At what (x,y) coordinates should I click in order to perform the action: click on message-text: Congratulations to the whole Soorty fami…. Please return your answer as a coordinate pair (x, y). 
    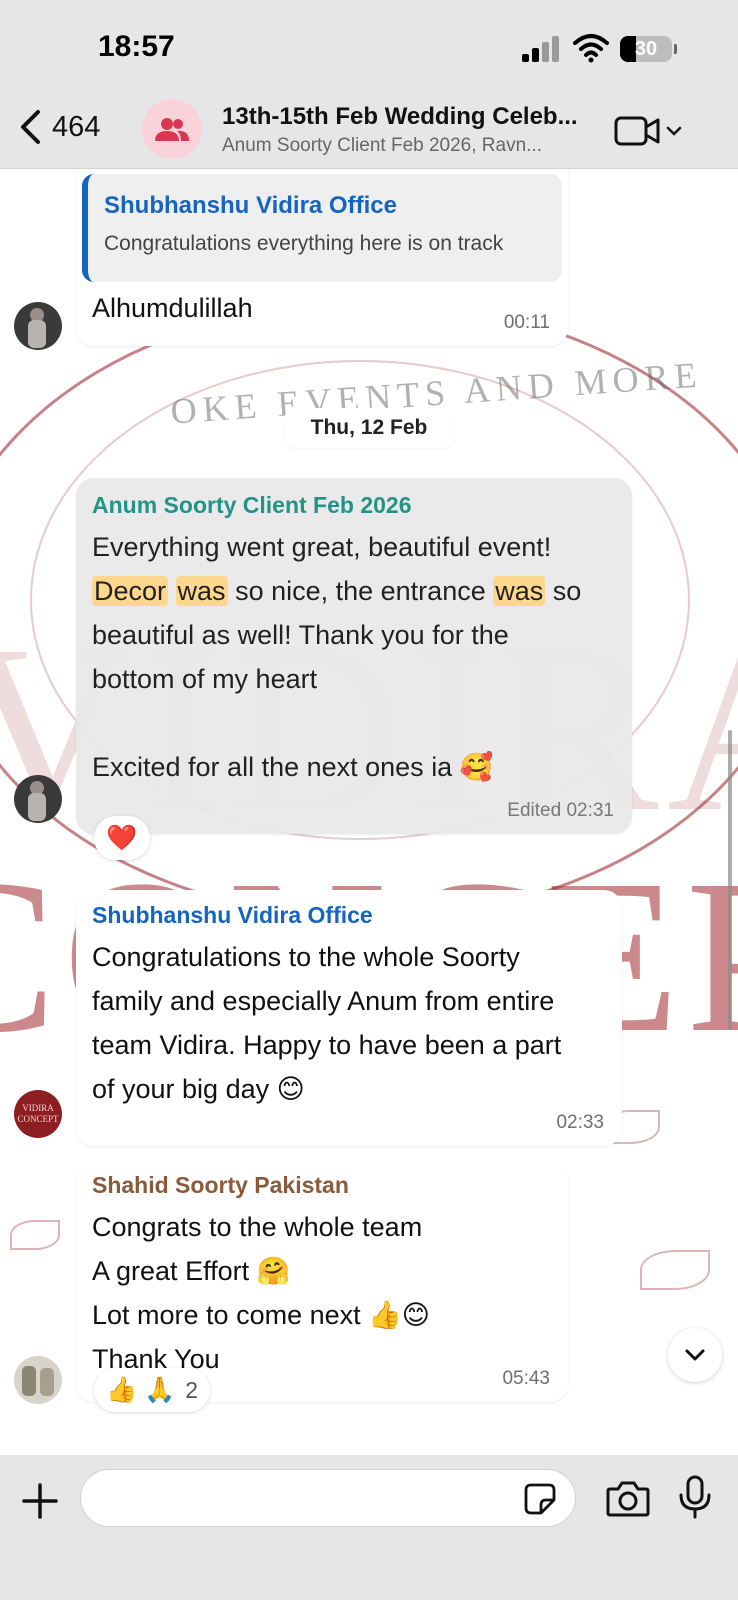
    Looking at the image, I should click on (349, 1023).